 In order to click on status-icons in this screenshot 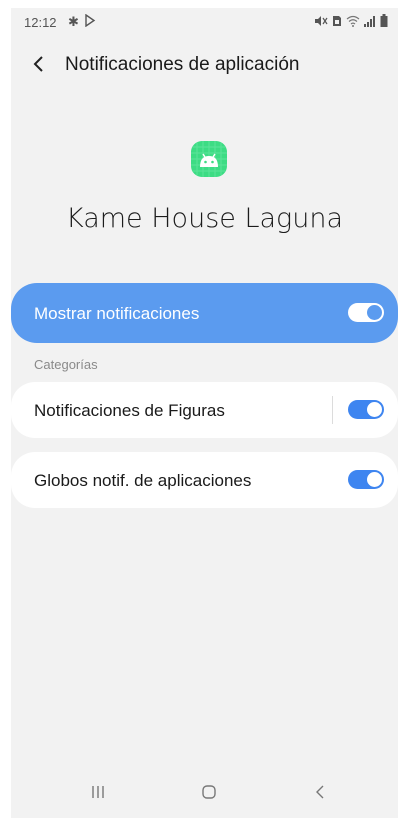, I will do `click(351, 20)`.